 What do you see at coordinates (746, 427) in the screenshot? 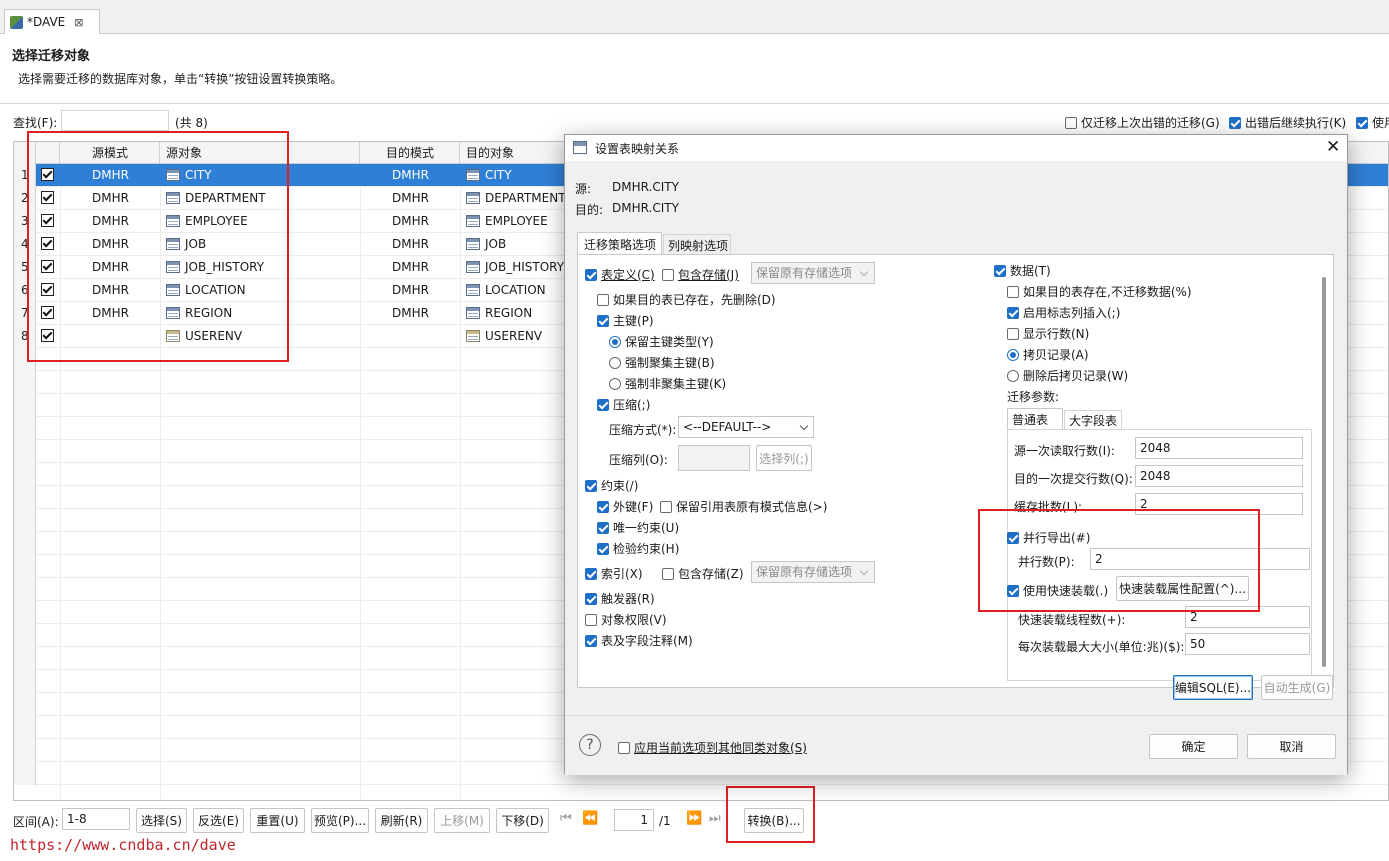
I see `compress-mode-select: <--DEFAULT-->` at bounding box center [746, 427].